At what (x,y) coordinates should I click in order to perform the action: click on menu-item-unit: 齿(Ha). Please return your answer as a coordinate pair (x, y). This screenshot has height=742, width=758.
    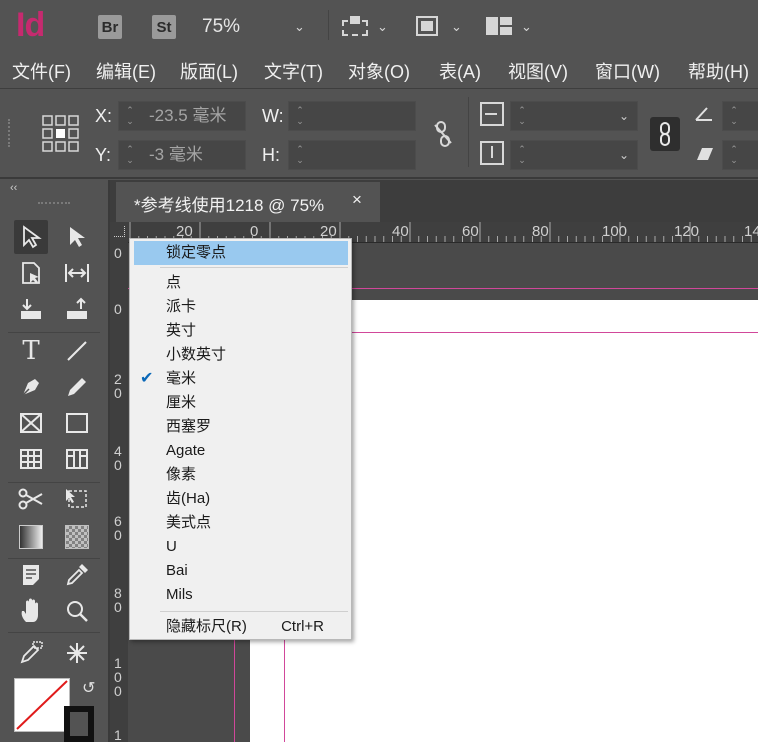
    Looking at the image, I should click on (241, 499).